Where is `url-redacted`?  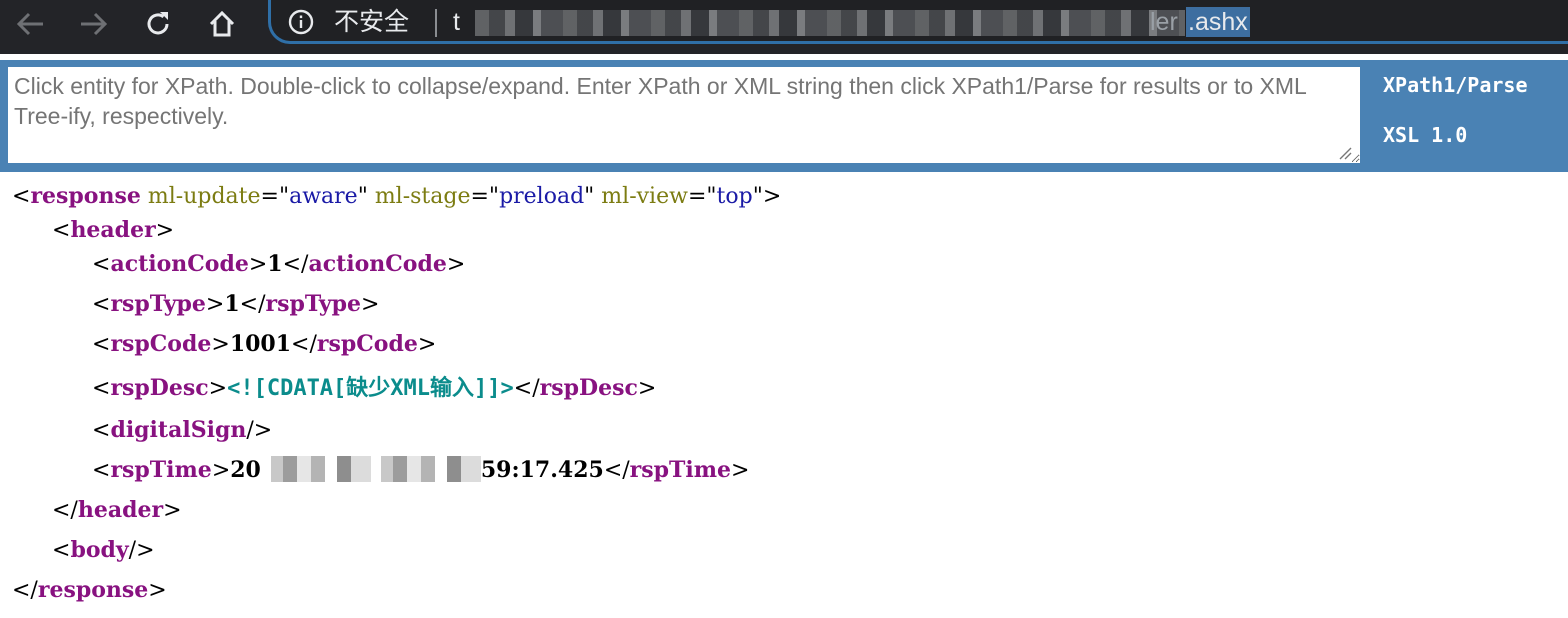
url-redacted is located at coordinates (830, 23).